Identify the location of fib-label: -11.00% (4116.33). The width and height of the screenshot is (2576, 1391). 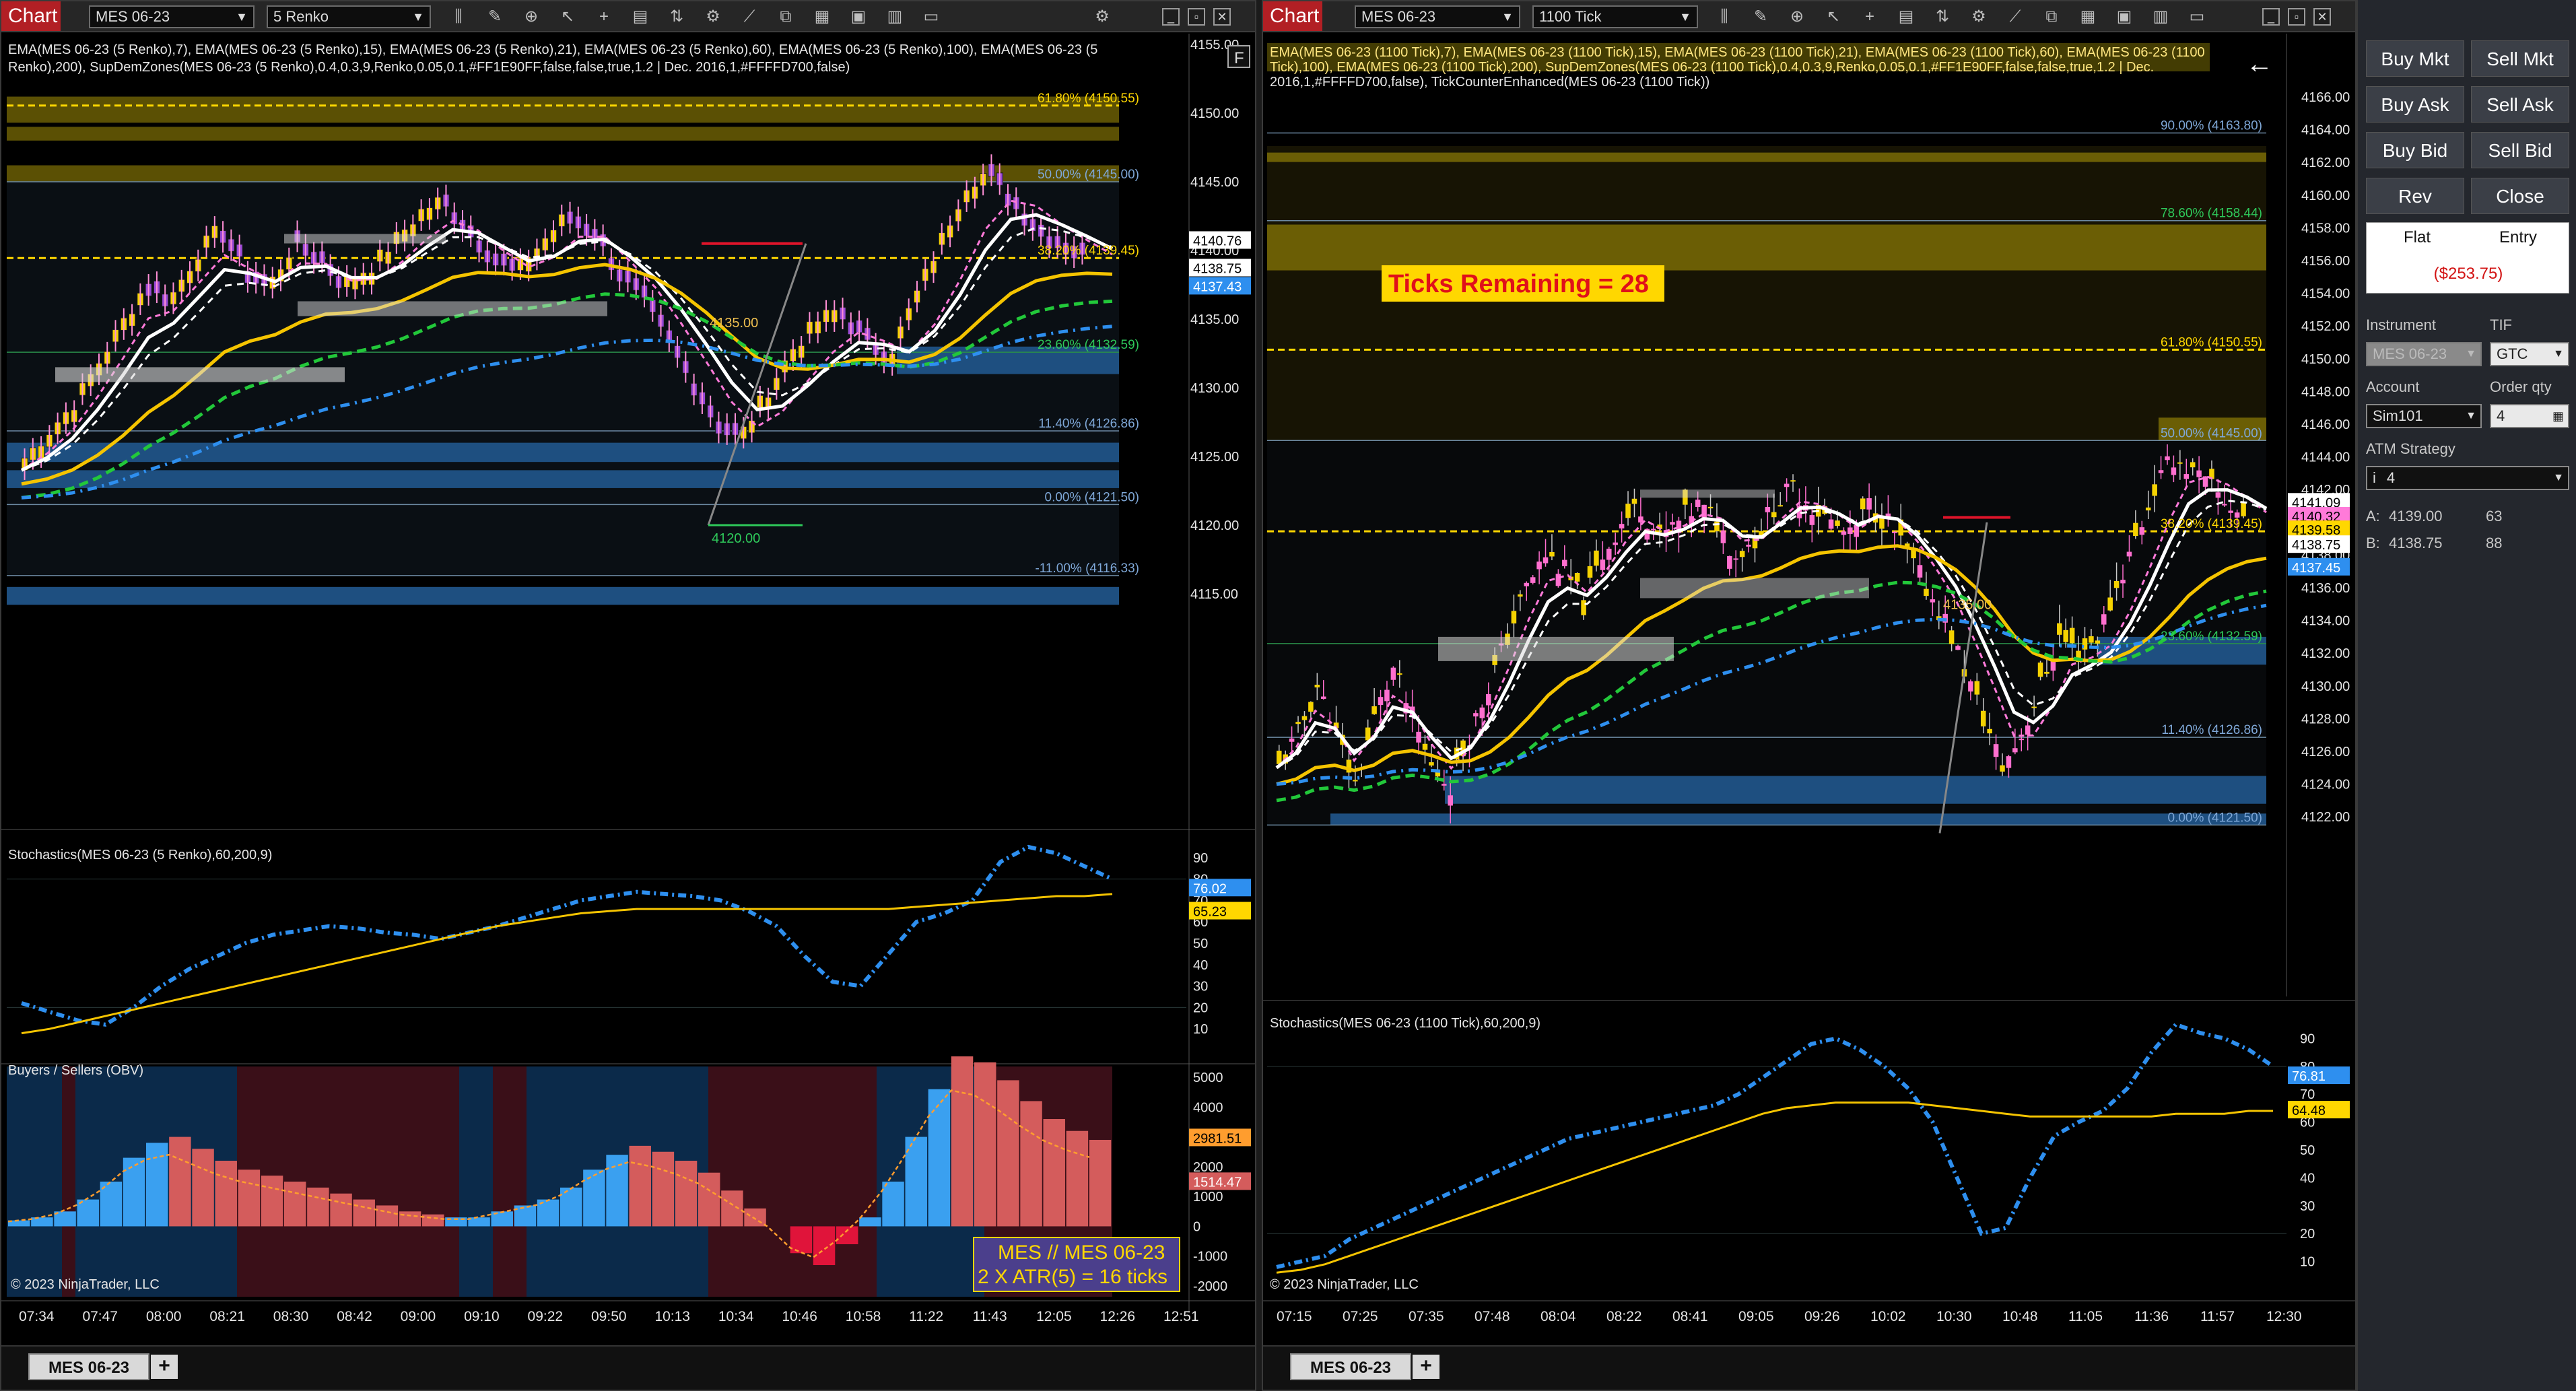
(1087, 569).